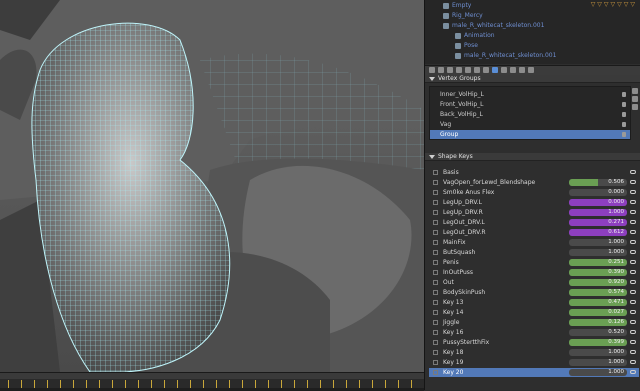 The width and height of the screenshot is (640, 391). Describe the element at coordinates (457, 5) in the screenshot. I see `outliner-item: Empty` at that location.